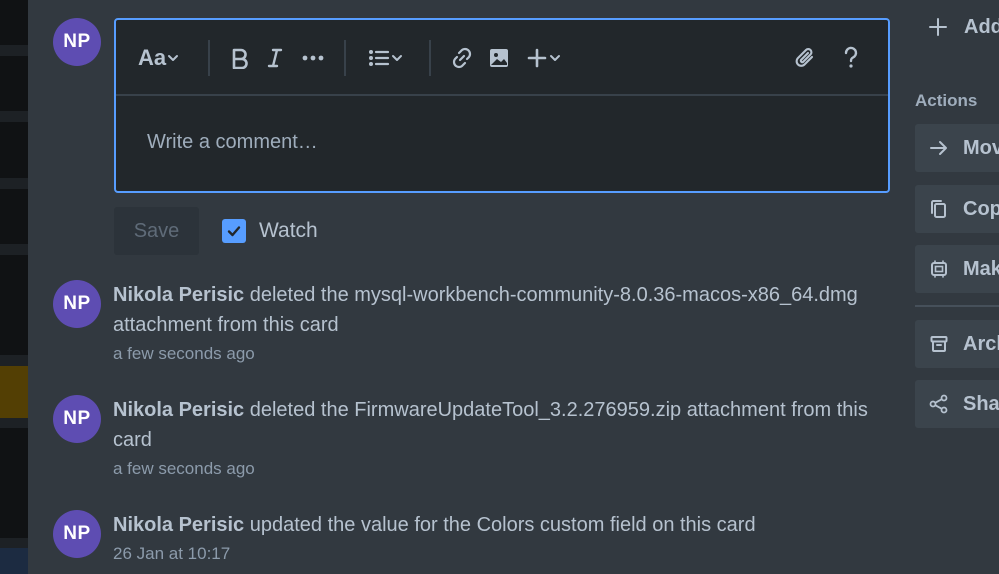 The width and height of the screenshot is (999, 574). I want to click on copy-icon, so click(938, 209).